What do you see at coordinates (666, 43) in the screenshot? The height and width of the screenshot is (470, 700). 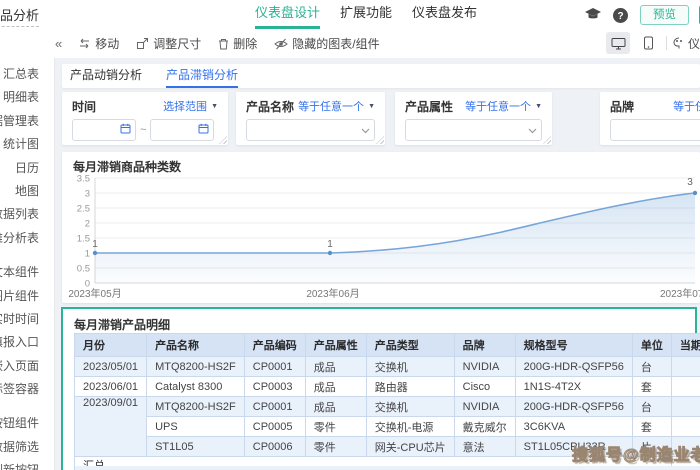 I see `divider` at bounding box center [666, 43].